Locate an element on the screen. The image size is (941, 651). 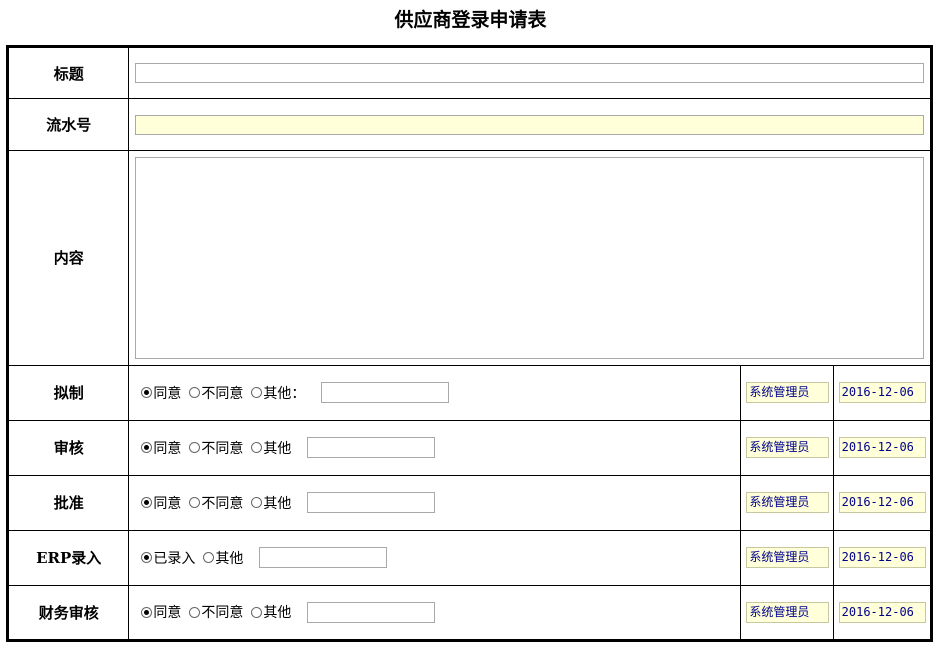
serial-label: 流水号 is located at coordinates (68, 125).